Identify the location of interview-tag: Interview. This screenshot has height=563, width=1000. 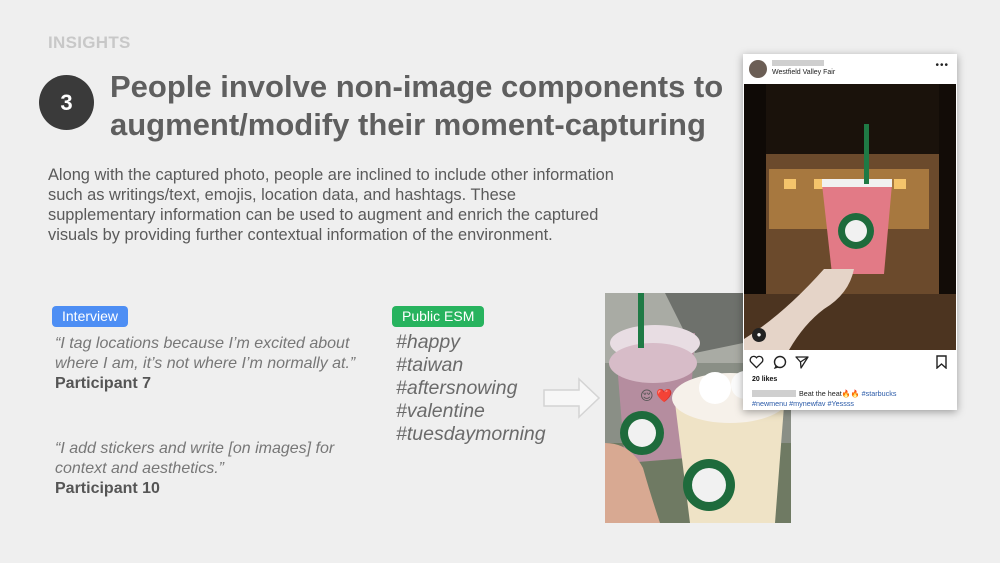
(90, 316).